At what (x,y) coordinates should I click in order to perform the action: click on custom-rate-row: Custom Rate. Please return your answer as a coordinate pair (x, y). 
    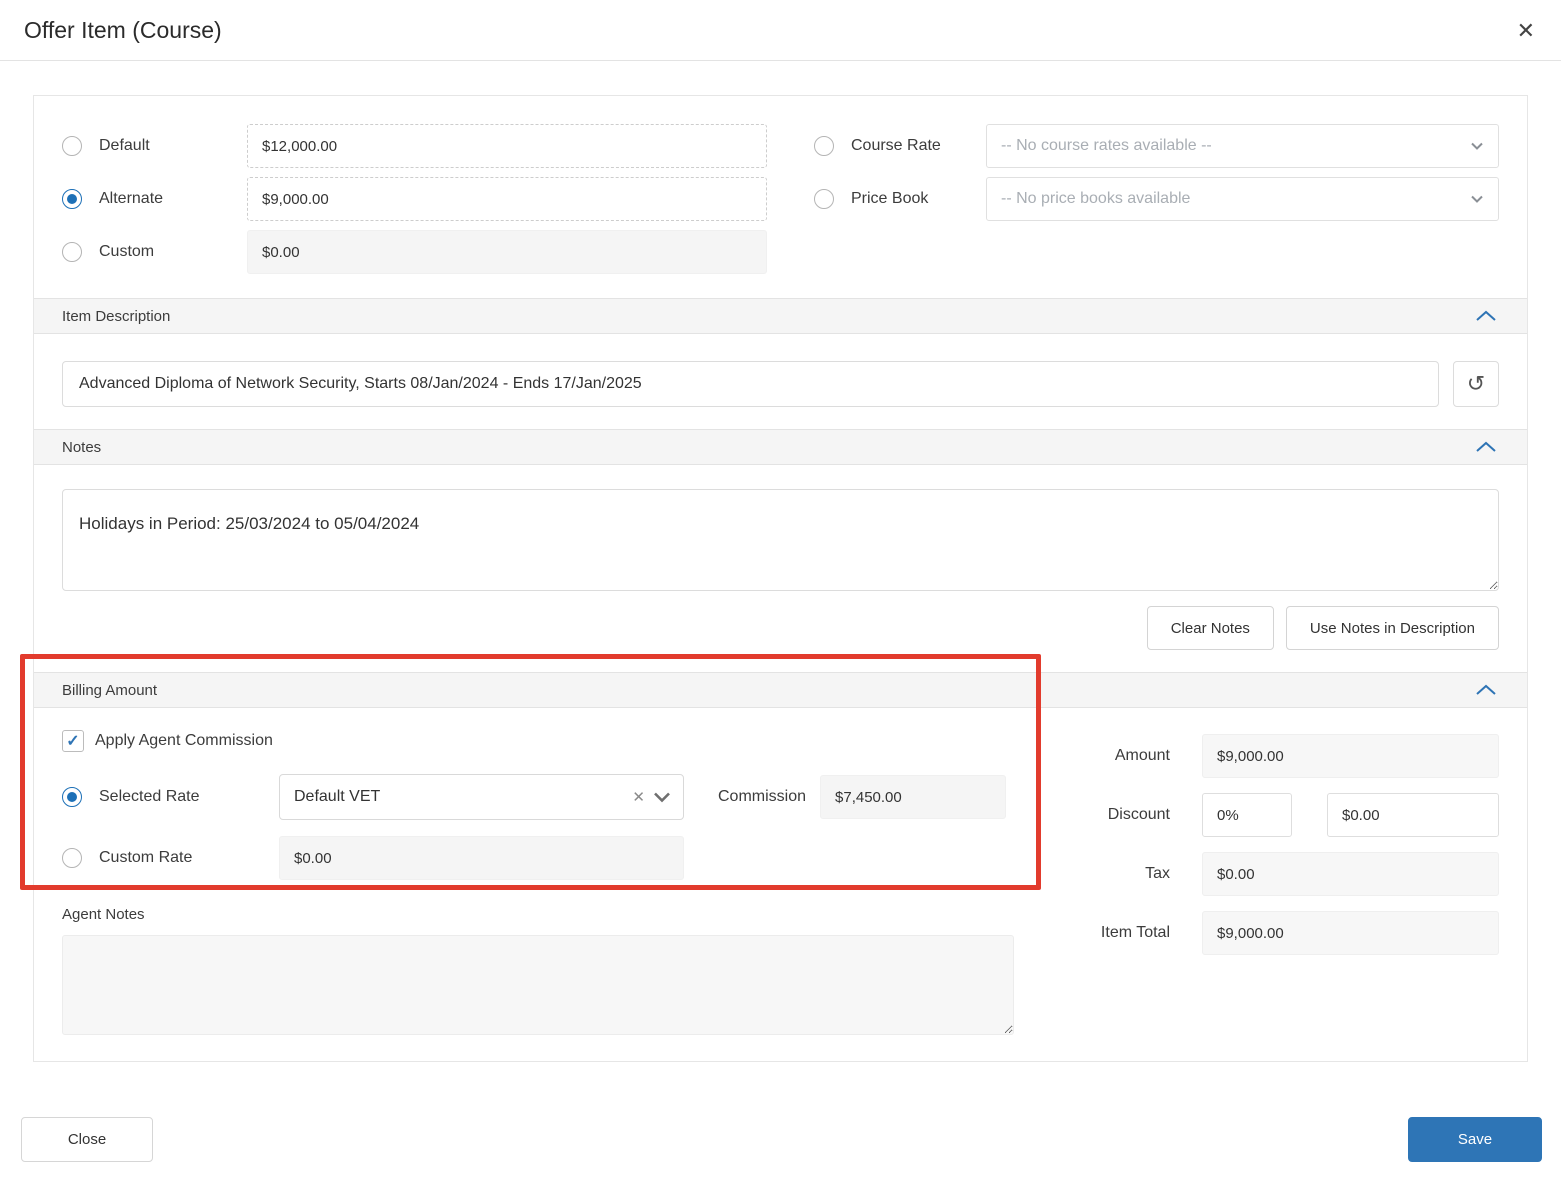
    Looking at the image, I should click on (561, 858).